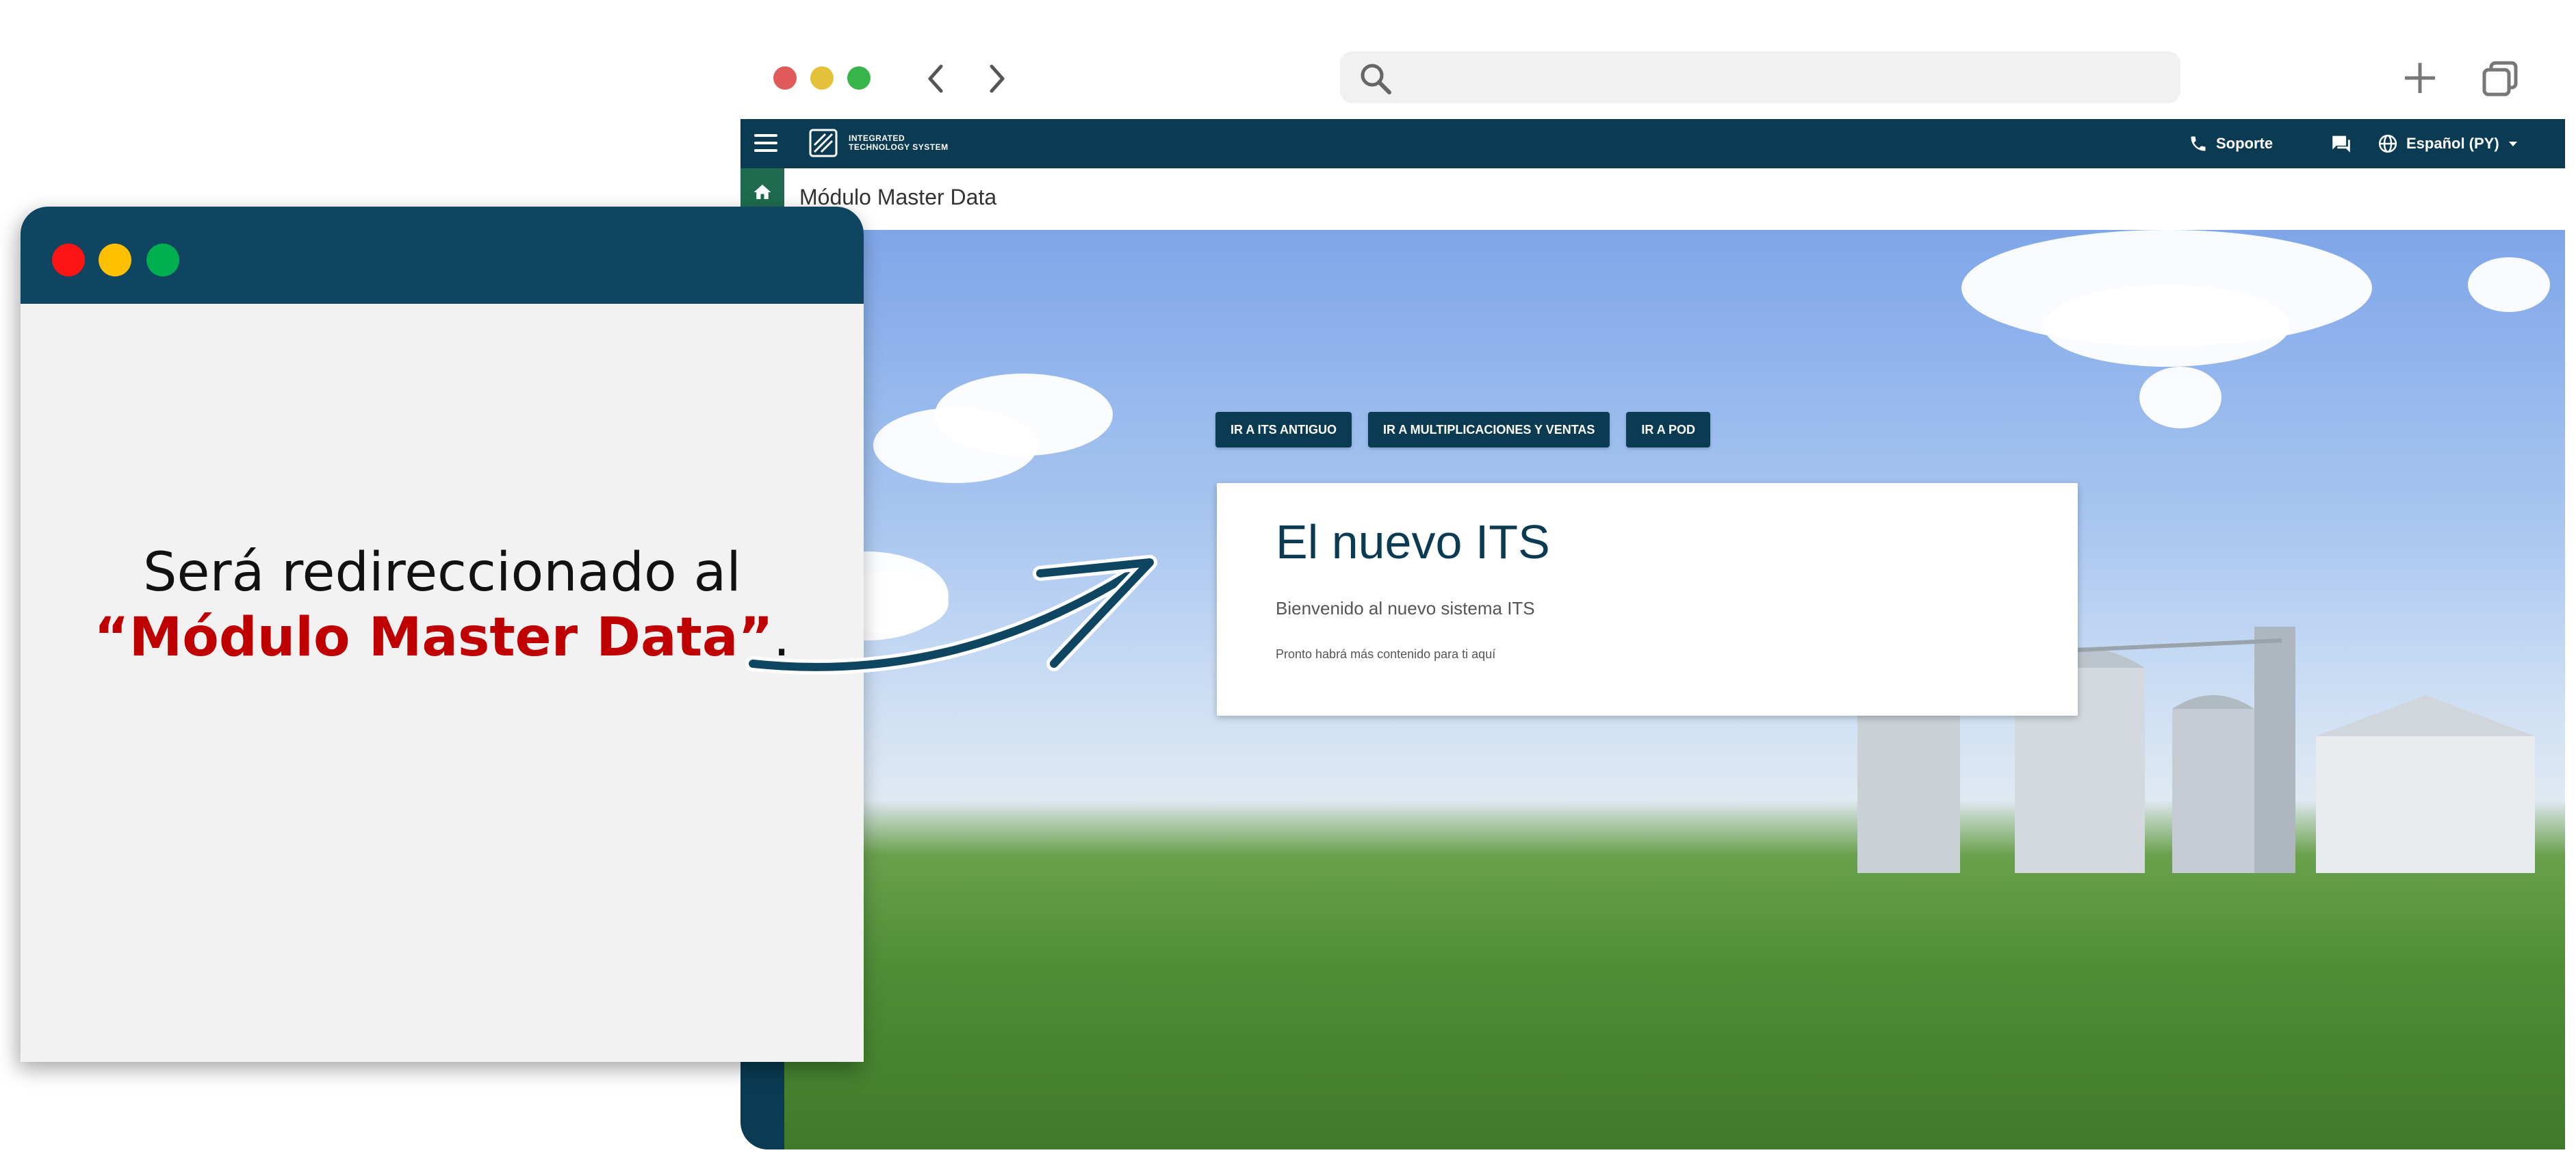  What do you see at coordinates (859, 78) in the screenshot?
I see `maximize-window-dot` at bounding box center [859, 78].